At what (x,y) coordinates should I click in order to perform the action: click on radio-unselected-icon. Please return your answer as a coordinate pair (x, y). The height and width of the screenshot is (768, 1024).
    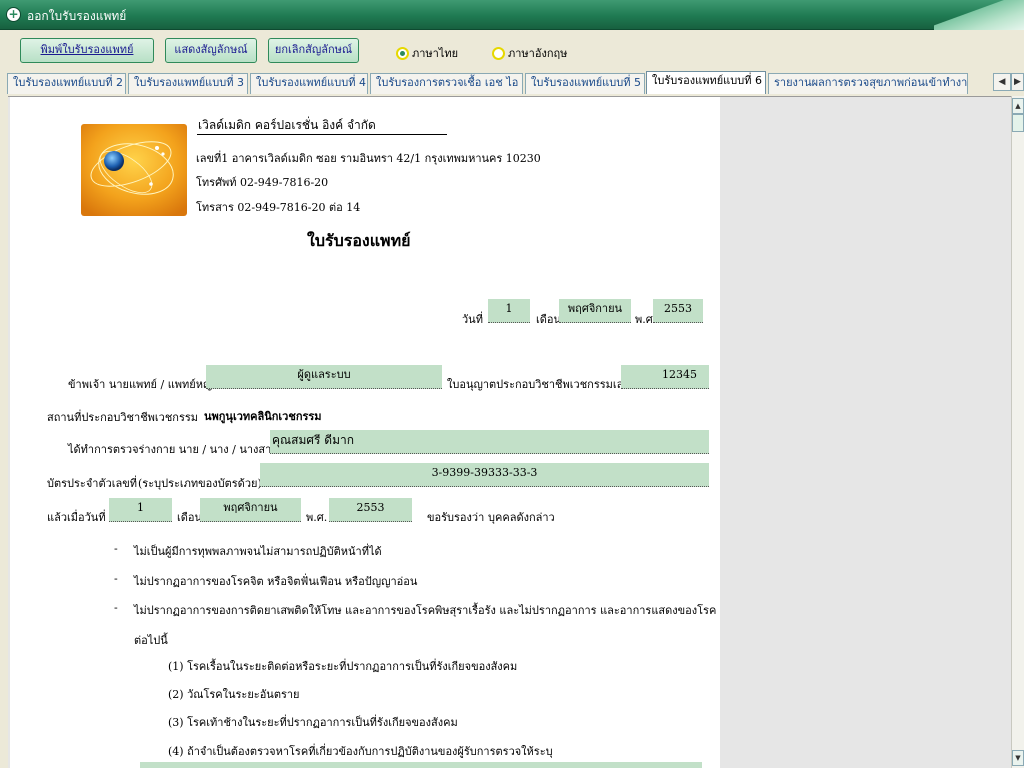
    Looking at the image, I should click on (498, 53).